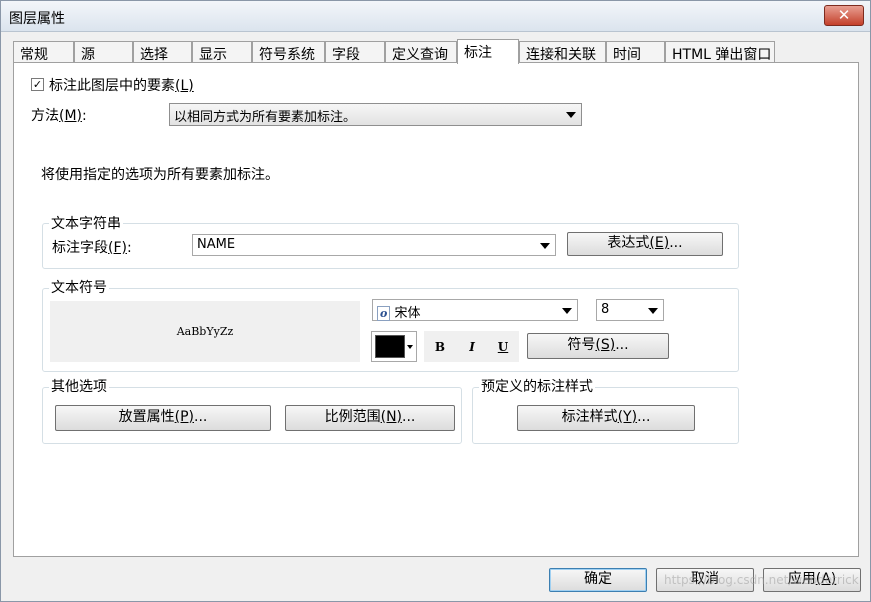  Describe the element at coordinates (34, 55) in the screenshot. I see `tab-label: 常规` at that location.